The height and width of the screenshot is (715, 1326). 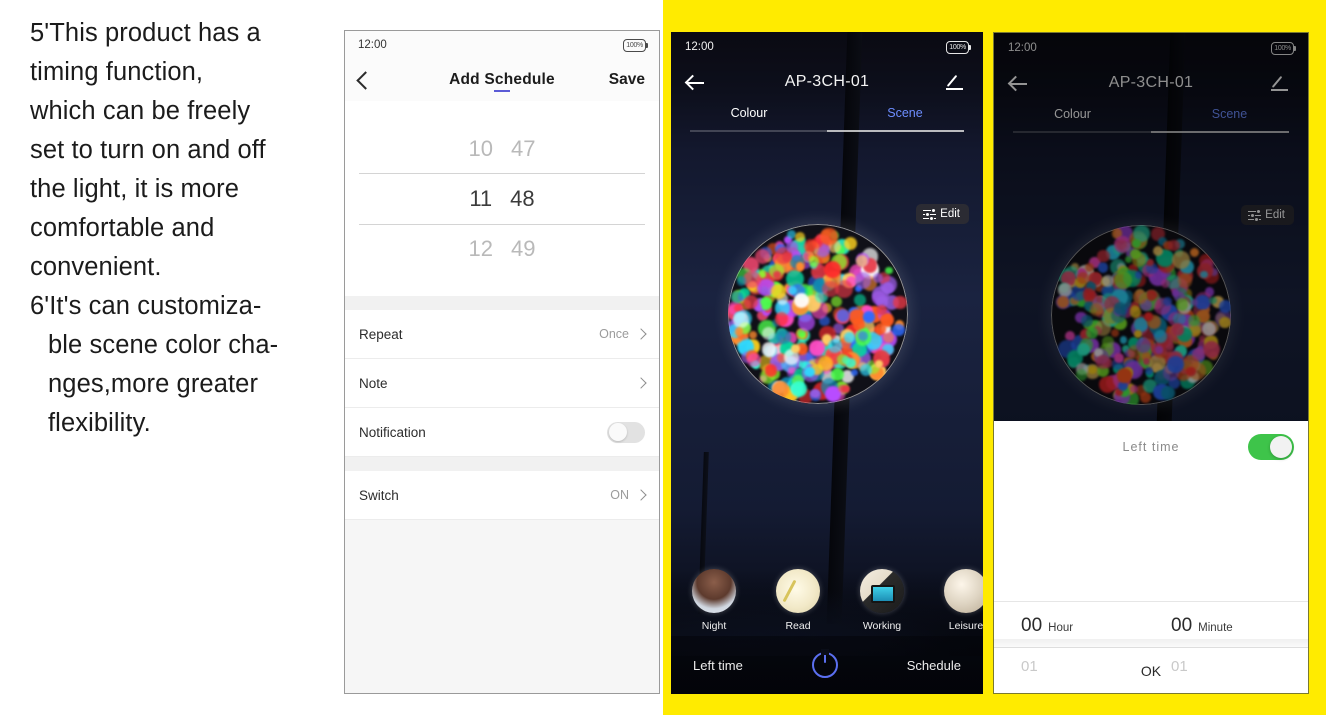 I want to click on description-line: 6'It's can customiza-, so click(x=146, y=306).